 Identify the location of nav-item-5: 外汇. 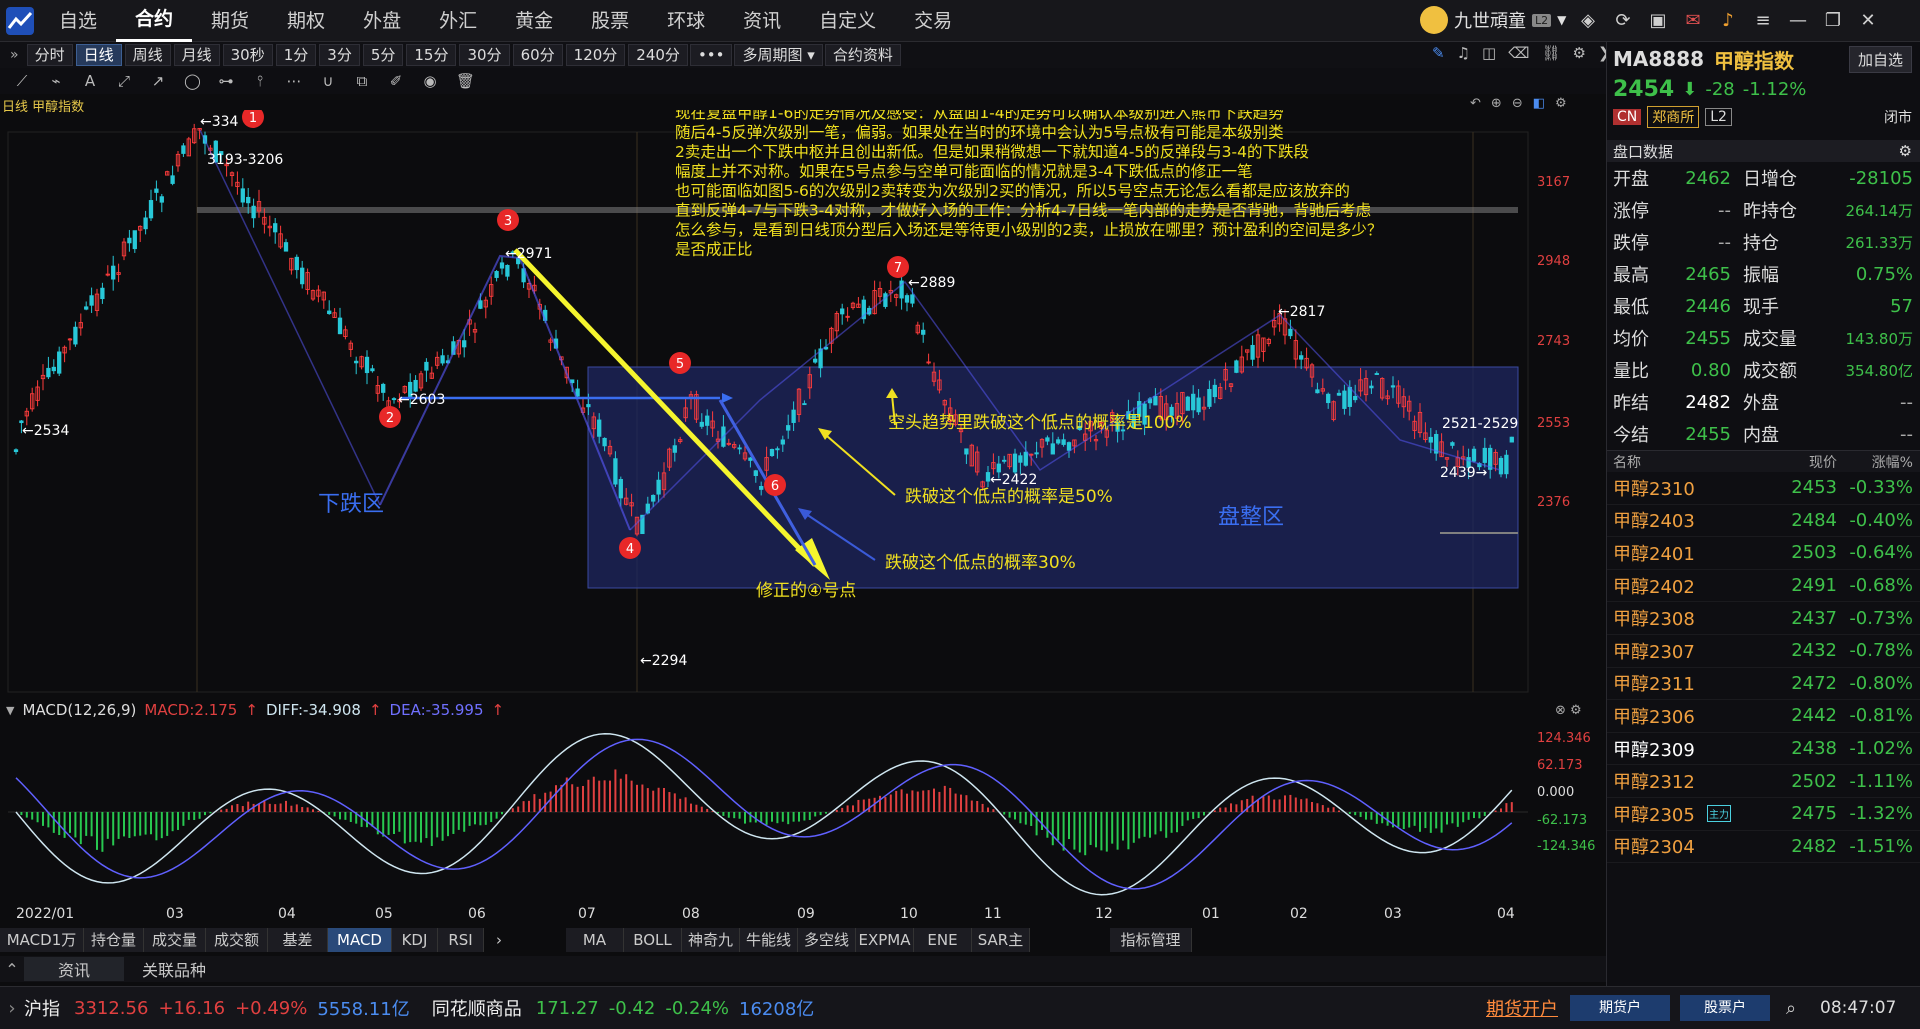
(458, 21).